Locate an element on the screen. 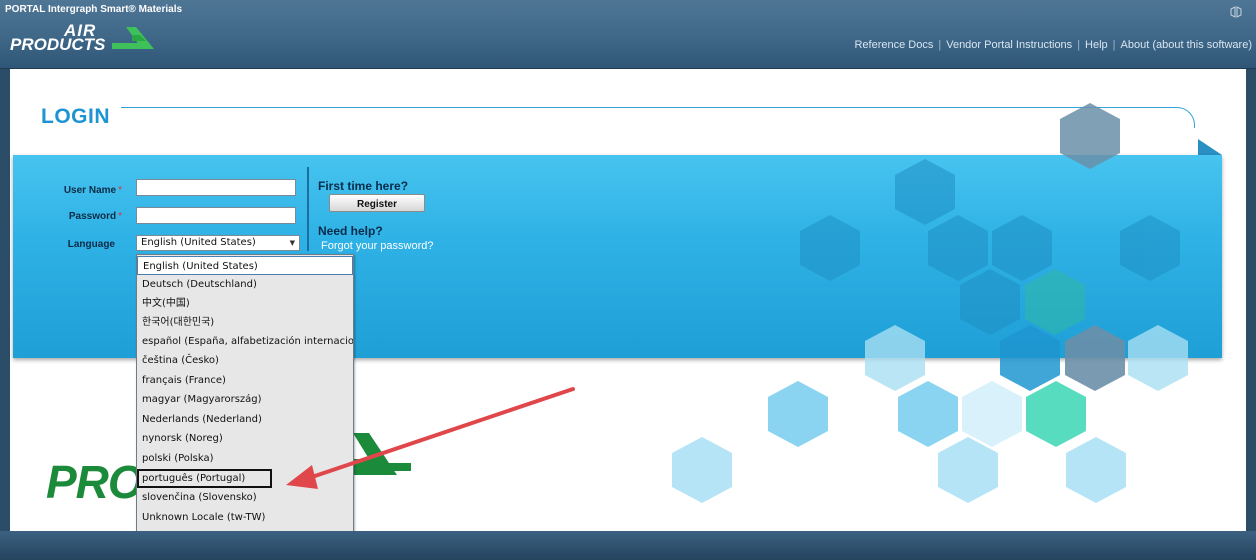 The image size is (1256, 560). username-label: User Name * is located at coordinates (72, 190).